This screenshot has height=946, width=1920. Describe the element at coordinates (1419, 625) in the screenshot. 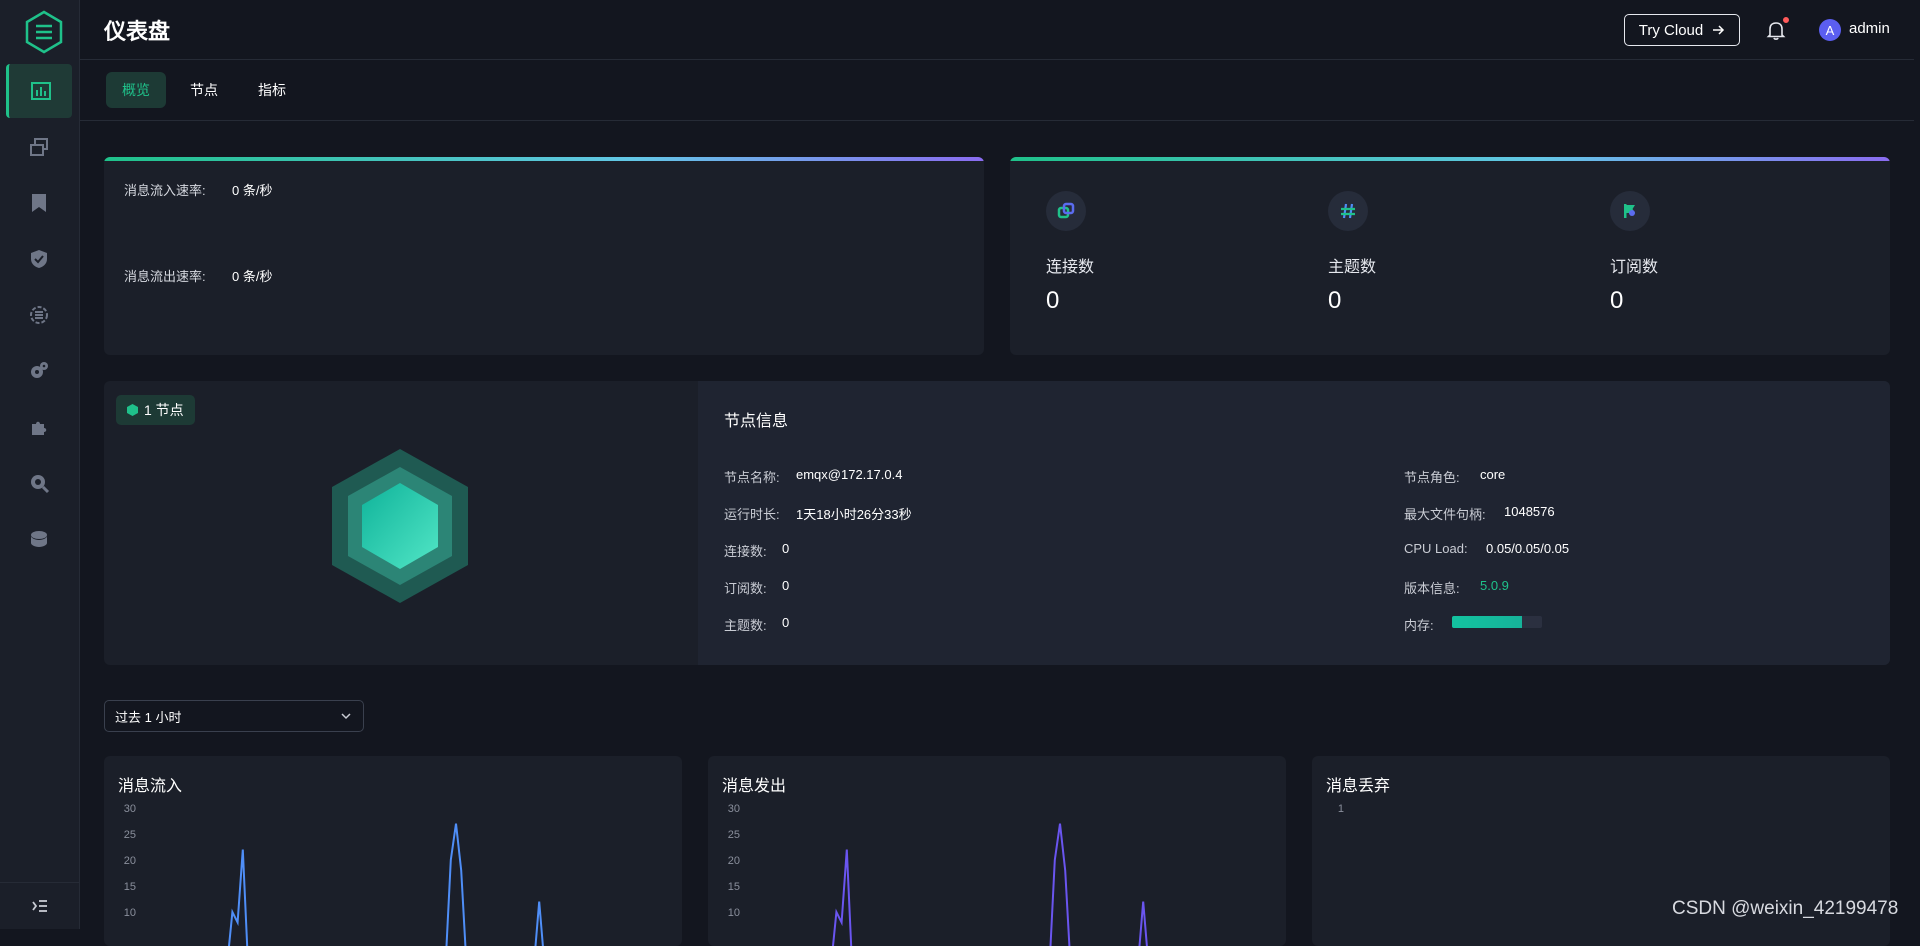

I see `memory-label: 内存:` at that location.